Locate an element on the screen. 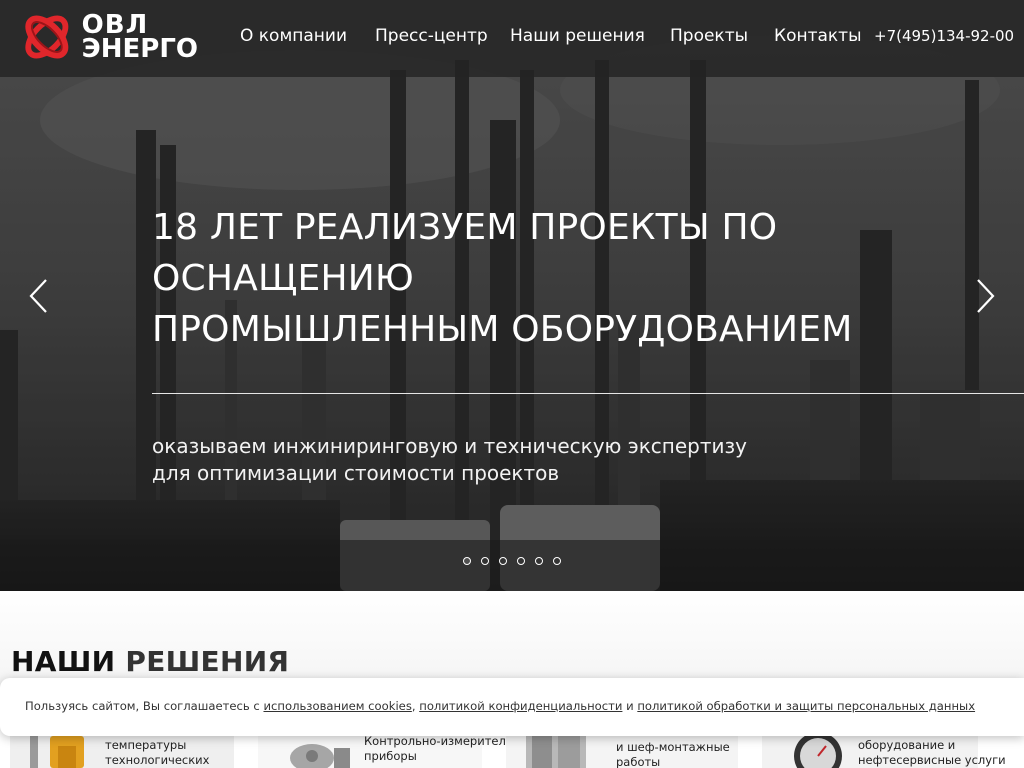 Image resolution: width=1024 pixels, height=768 pixels. solution-card-4-line-2: нефтесервисные услуги is located at coordinates (932, 760).